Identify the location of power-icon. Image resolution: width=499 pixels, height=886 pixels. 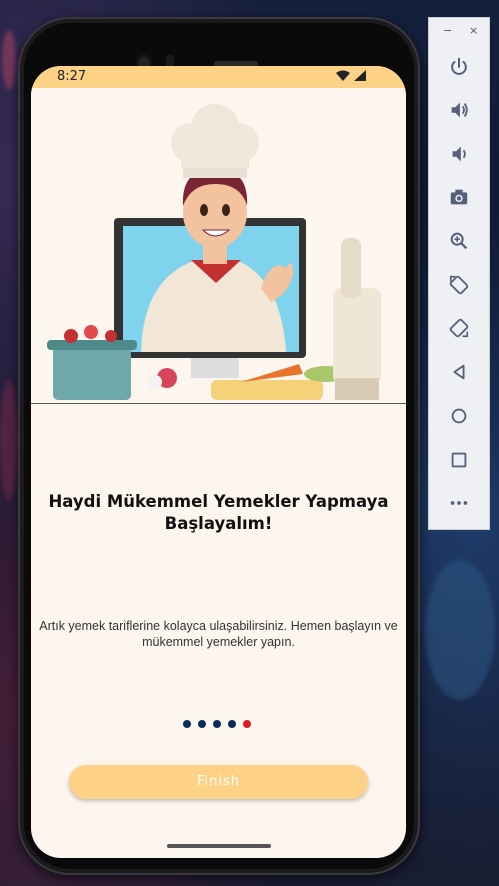
(459, 66).